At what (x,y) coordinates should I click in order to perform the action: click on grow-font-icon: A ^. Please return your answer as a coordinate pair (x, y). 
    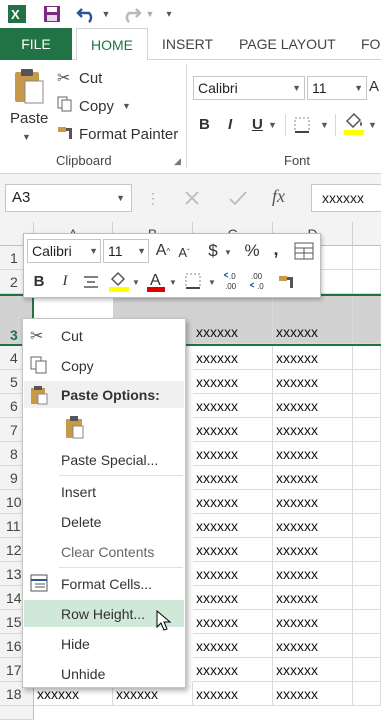
    Looking at the image, I should click on (163, 251).